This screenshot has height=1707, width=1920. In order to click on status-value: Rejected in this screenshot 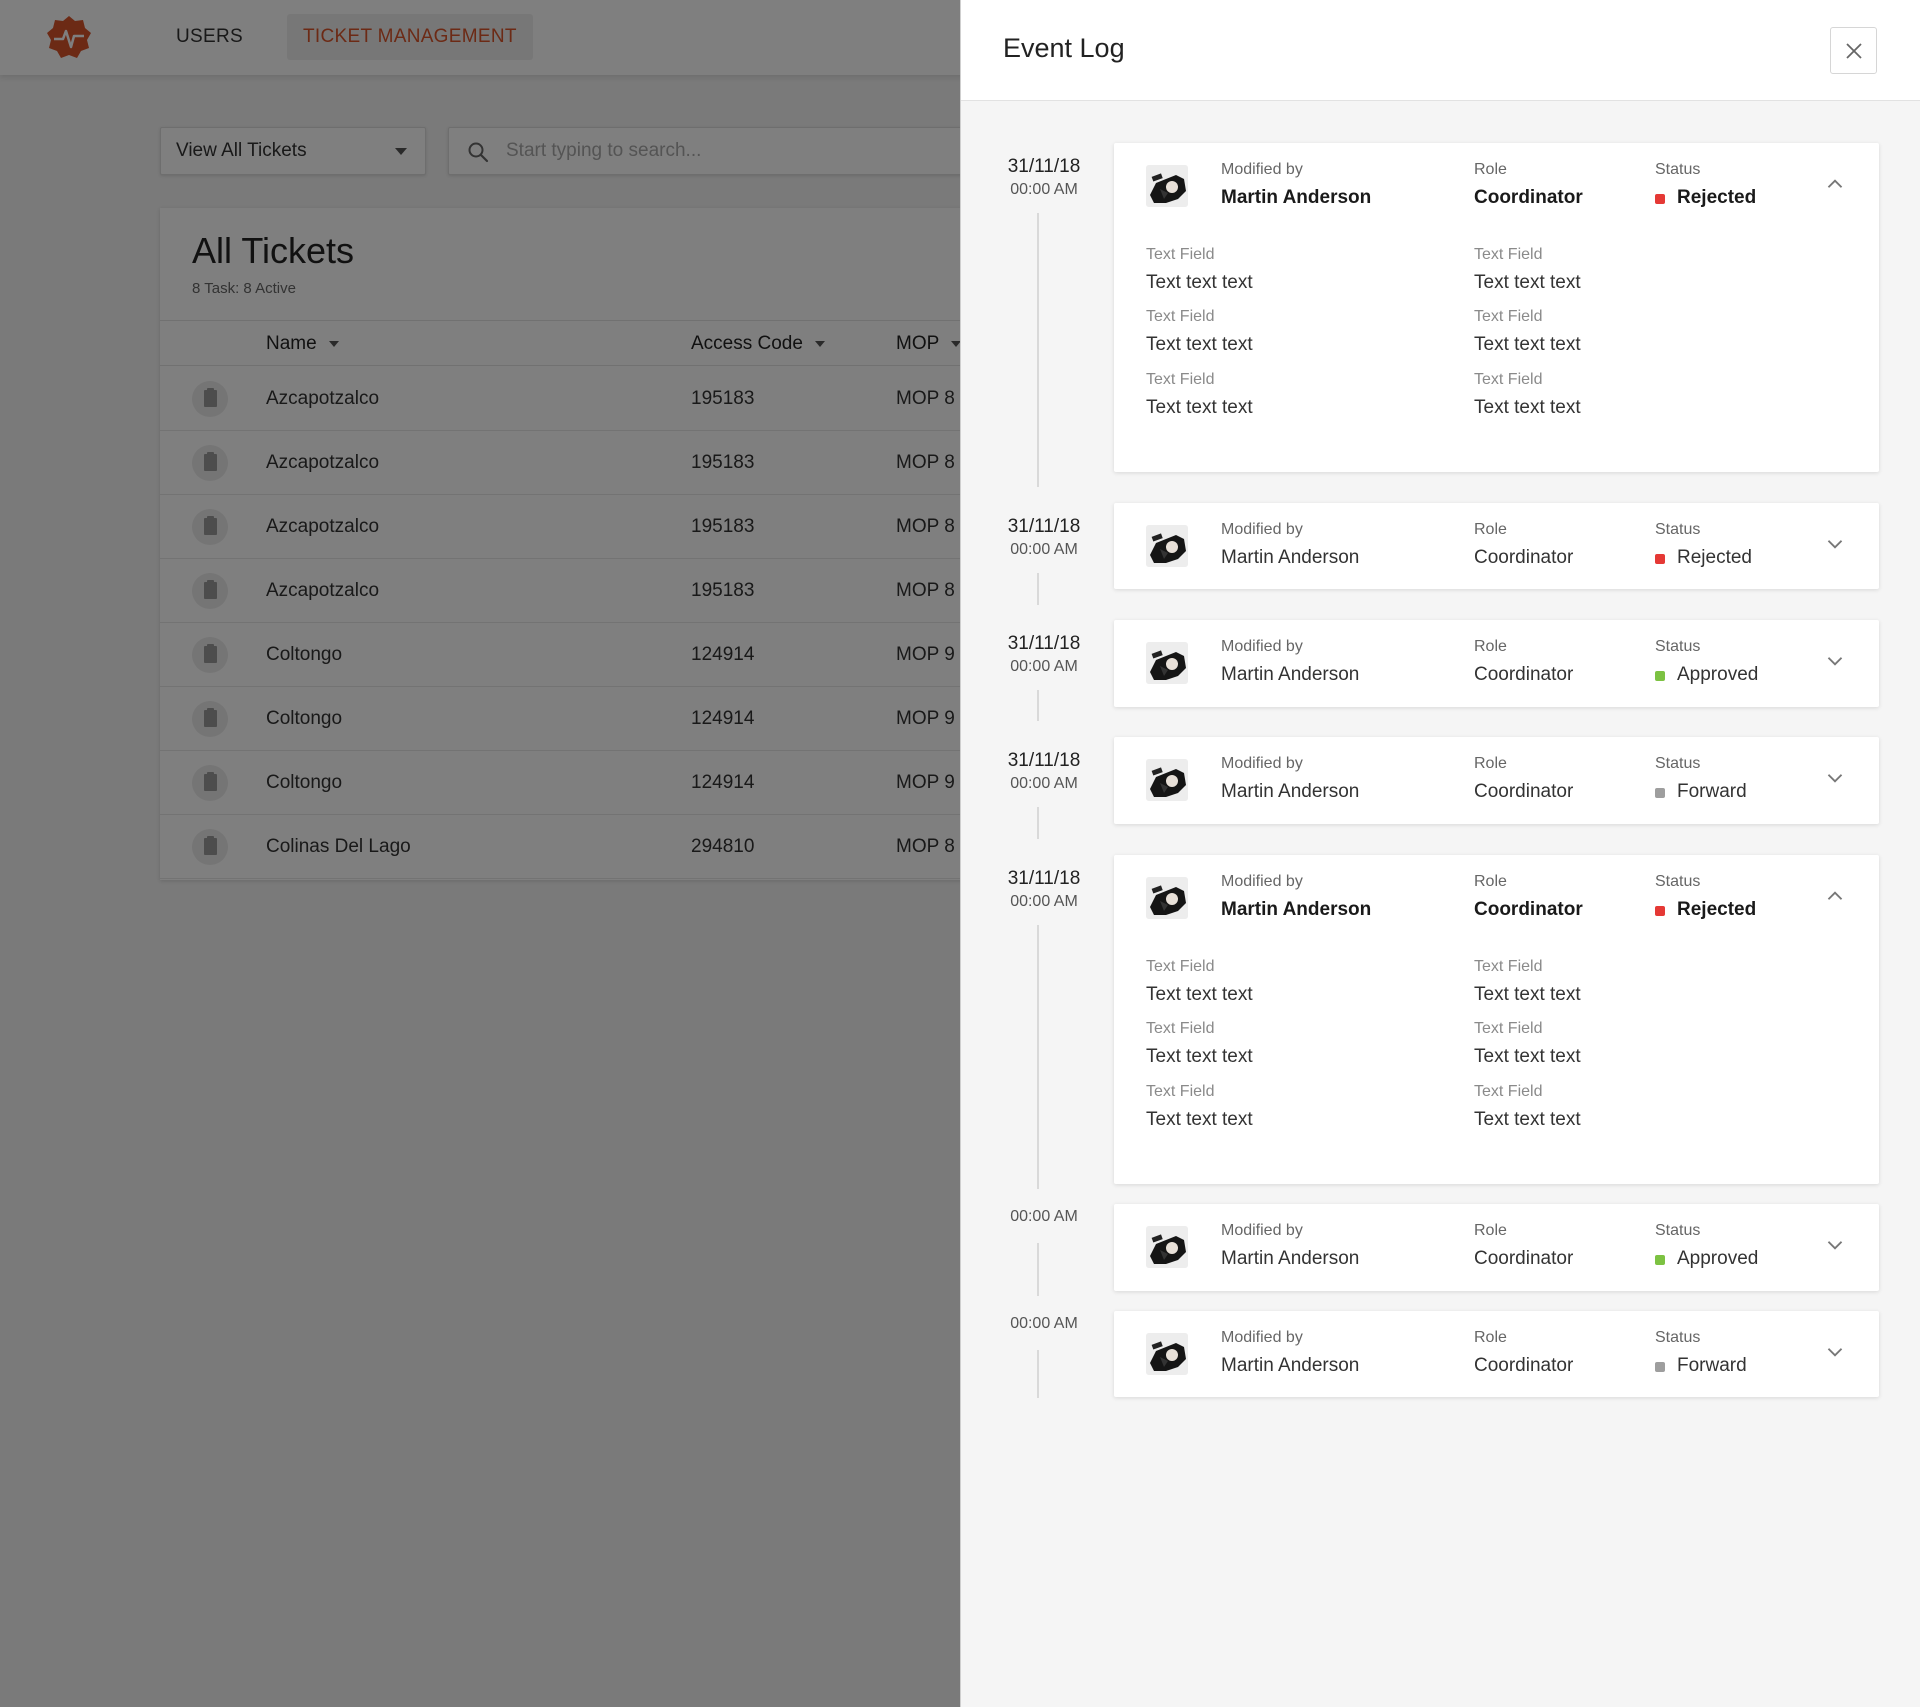, I will do `click(1703, 558)`.